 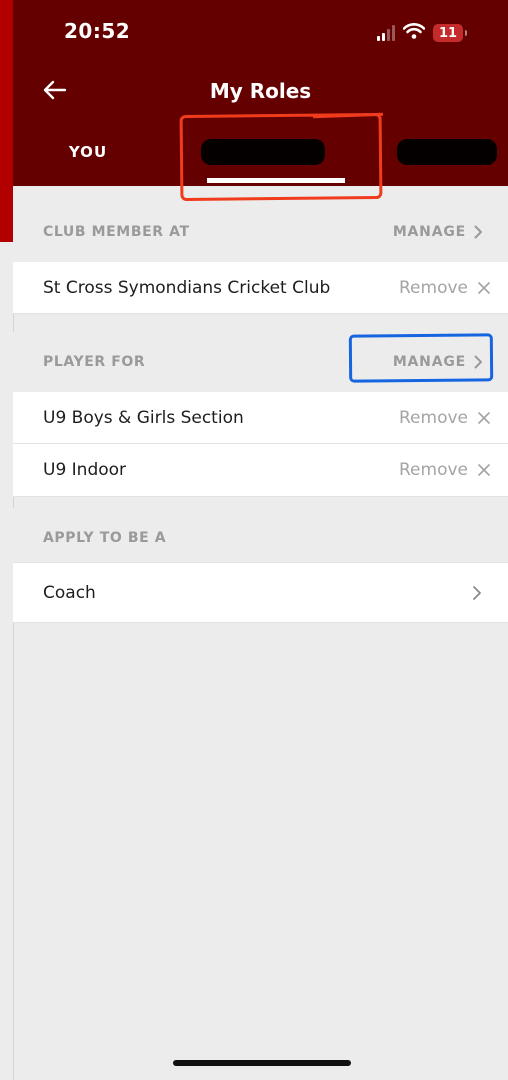 I want to click on remove-u9-boys-girls-button: Remove, so click(x=444, y=418).